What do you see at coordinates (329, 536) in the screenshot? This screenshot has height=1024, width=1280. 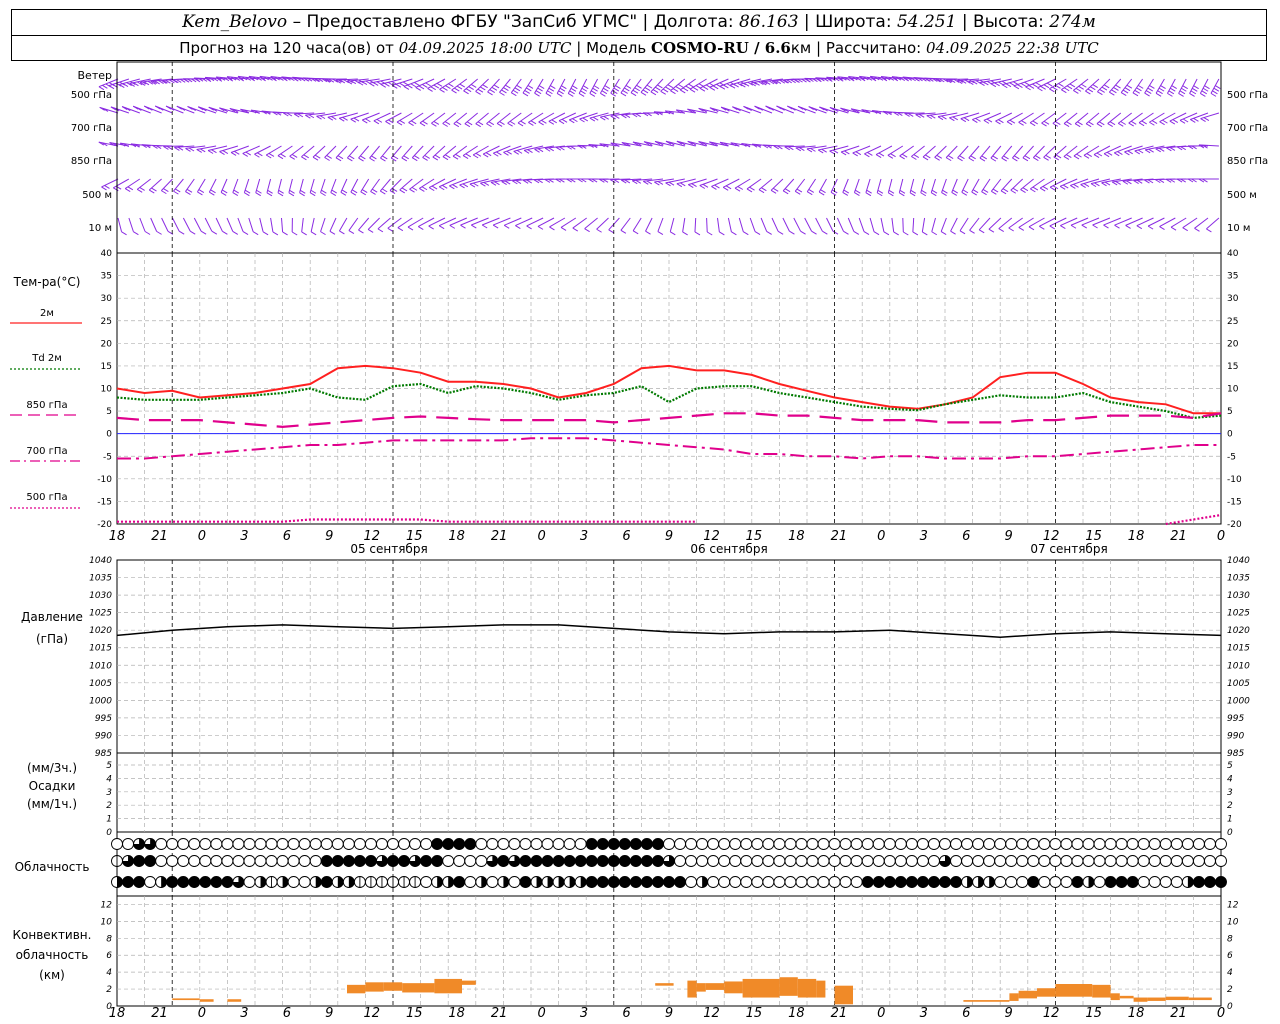 I see `hour-tick-label: 9` at bounding box center [329, 536].